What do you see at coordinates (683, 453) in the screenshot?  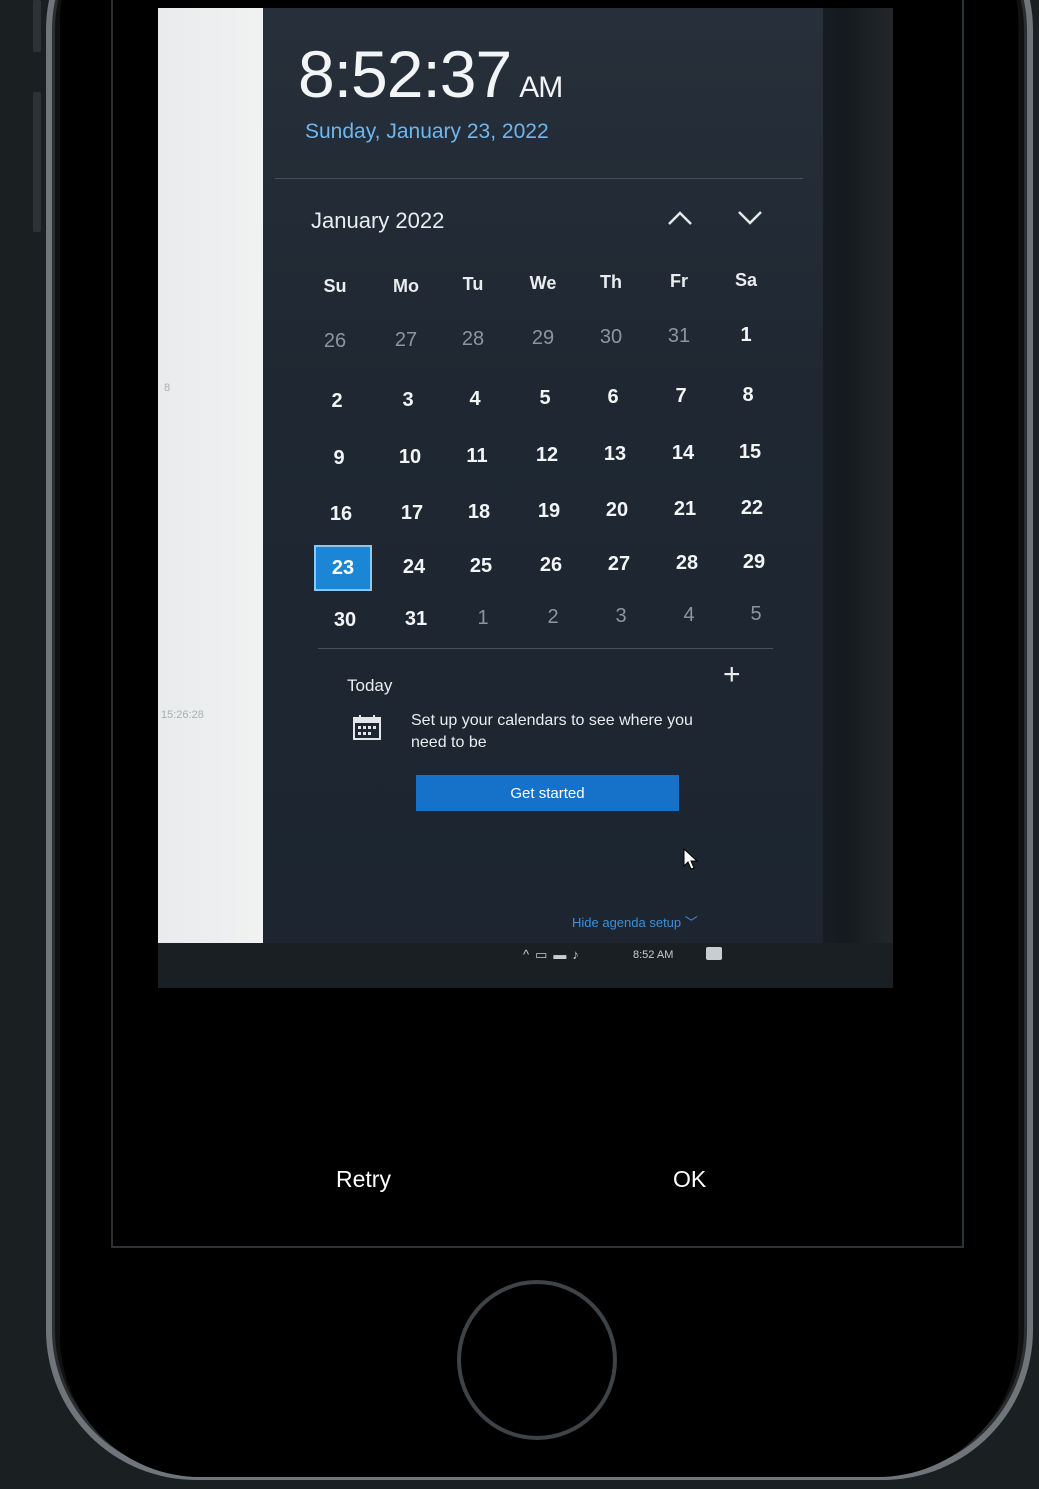 I see `calendar-day: 14` at bounding box center [683, 453].